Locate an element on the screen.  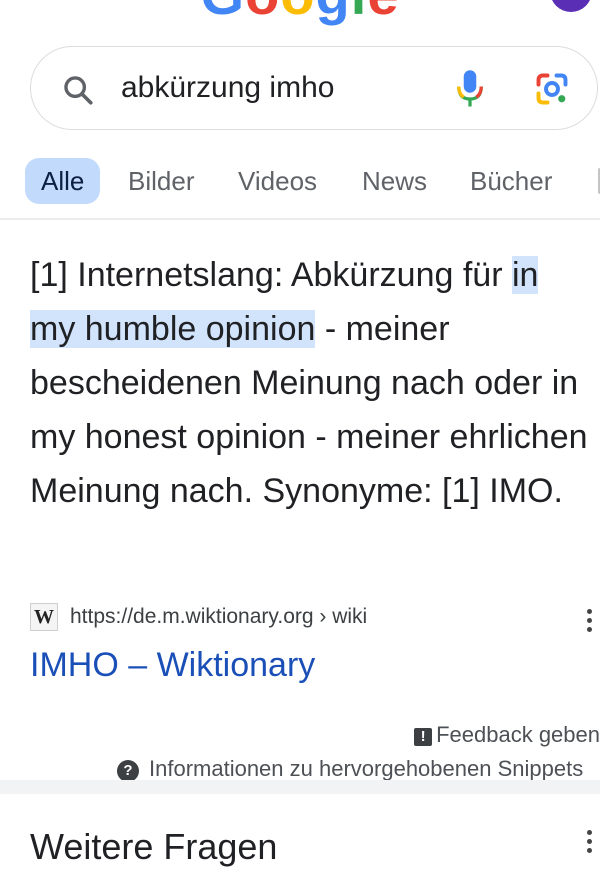
google-logo: Google is located at coordinates (300, 13).